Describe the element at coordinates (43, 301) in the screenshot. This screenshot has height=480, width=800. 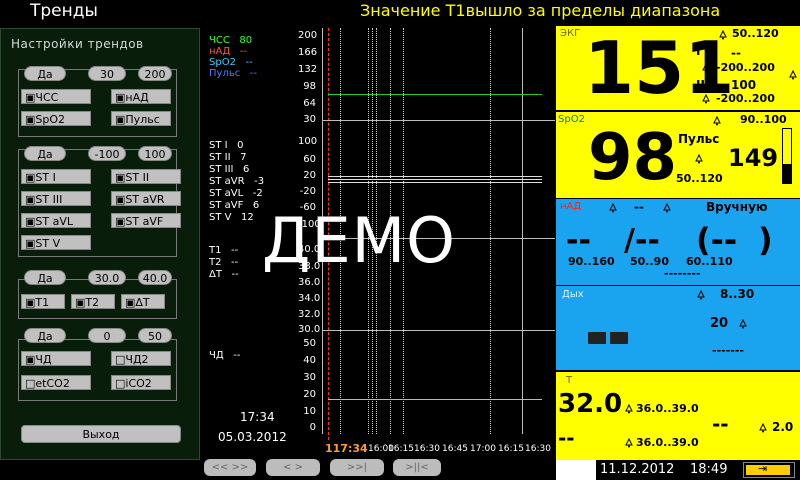
I see `param-t1-checkbox: ▣T1` at that location.